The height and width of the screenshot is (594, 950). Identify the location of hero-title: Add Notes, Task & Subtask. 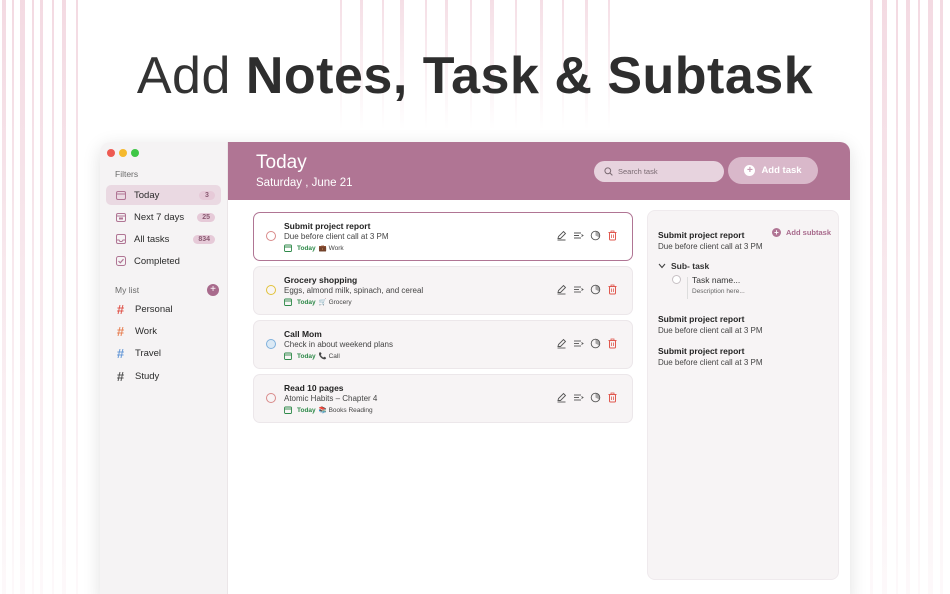
(475, 76).